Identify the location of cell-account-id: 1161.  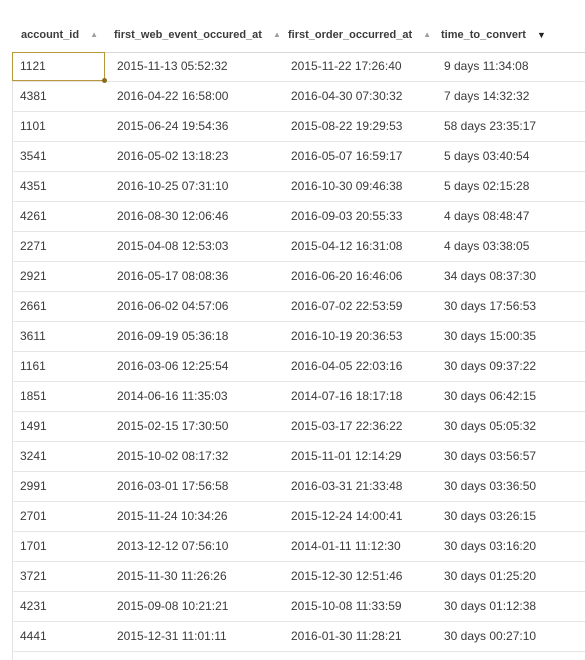
(33, 366).